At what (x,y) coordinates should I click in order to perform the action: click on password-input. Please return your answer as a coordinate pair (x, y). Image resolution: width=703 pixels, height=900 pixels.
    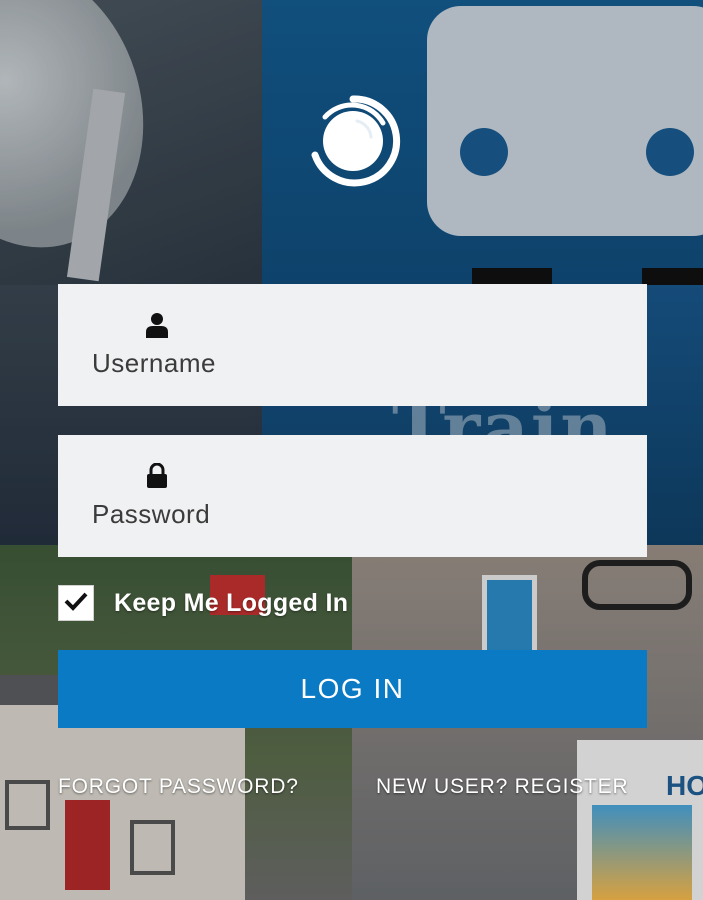
    Looking at the image, I should click on (352, 514).